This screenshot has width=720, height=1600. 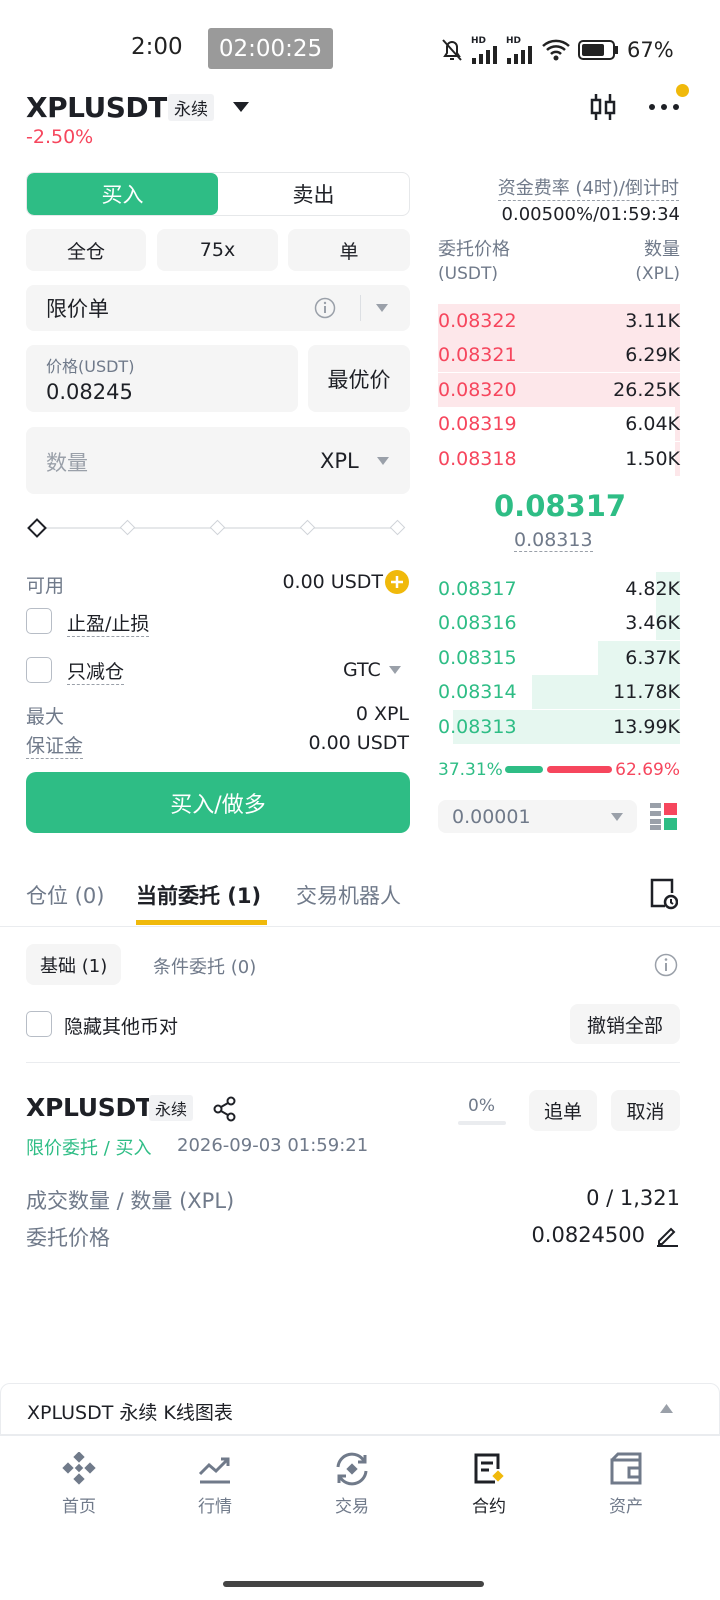 I want to click on bid-qty: 6.37K, so click(x=652, y=657).